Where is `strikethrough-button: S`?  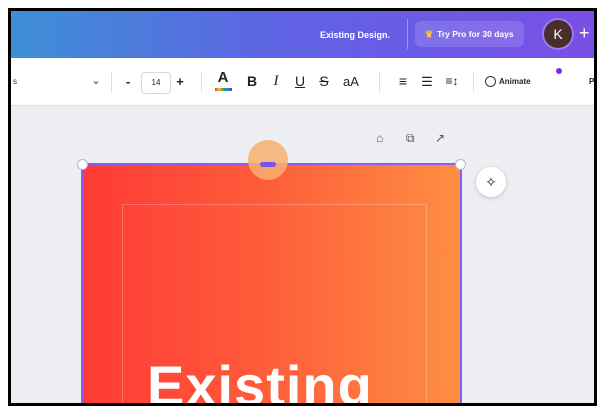 strikethrough-button: S is located at coordinates (324, 81).